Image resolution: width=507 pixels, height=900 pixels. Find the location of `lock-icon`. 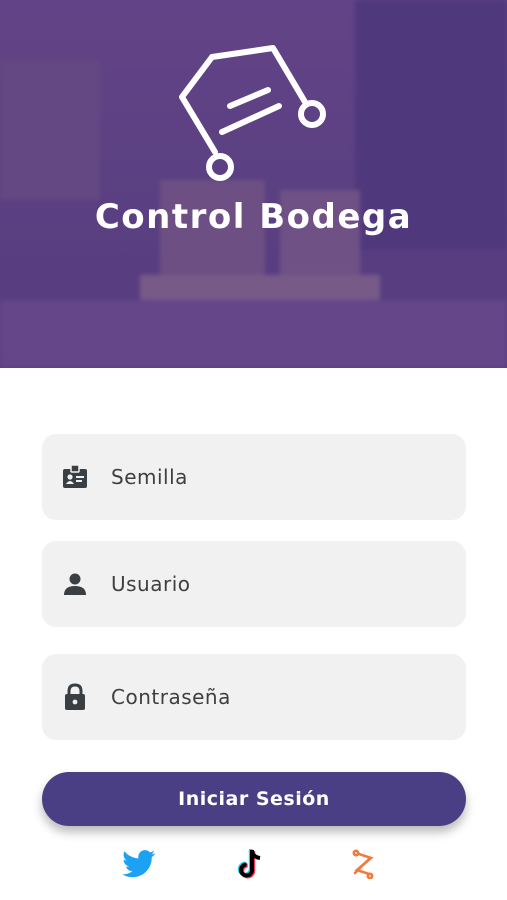

lock-icon is located at coordinates (75, 697).